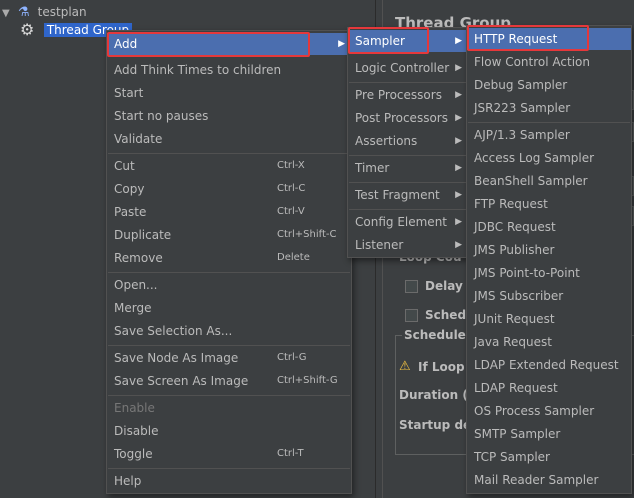  What do you see at coordinates (229, 431) in the screenshot?
I see `menu-item-disable: Disable` at bounding box center [229, 431].